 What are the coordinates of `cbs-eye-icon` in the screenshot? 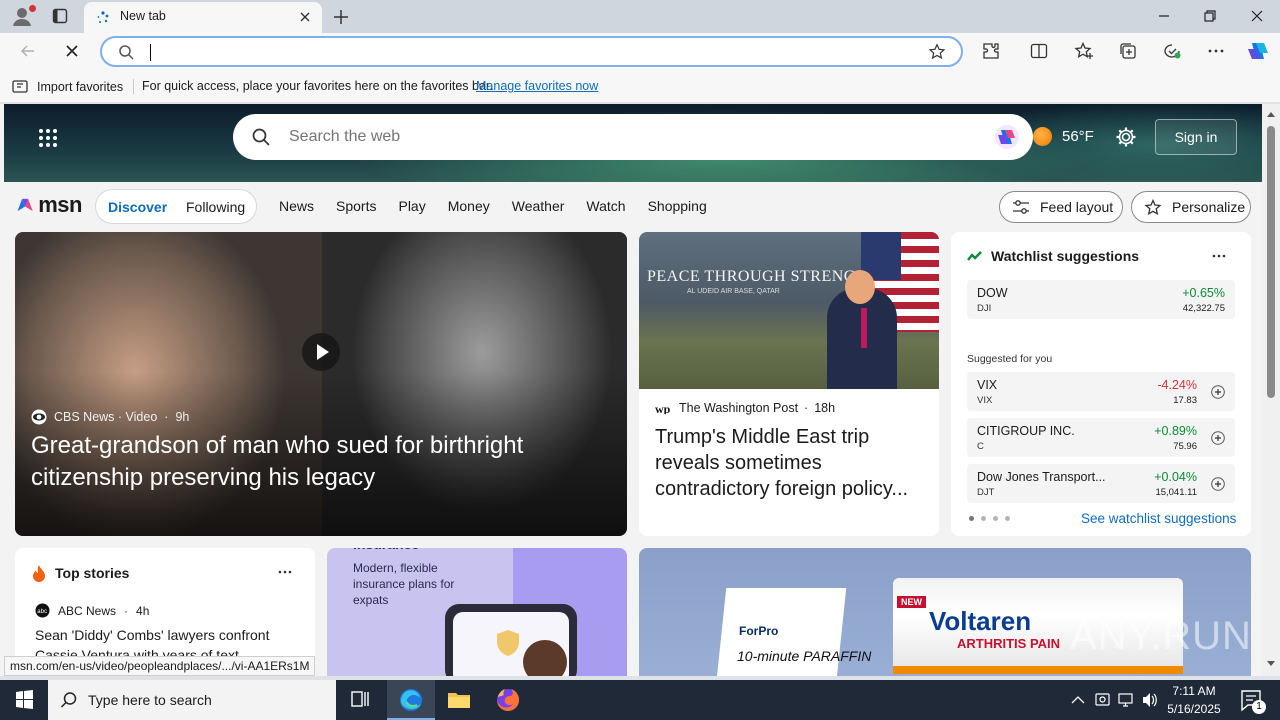 It's located at (39, 417).